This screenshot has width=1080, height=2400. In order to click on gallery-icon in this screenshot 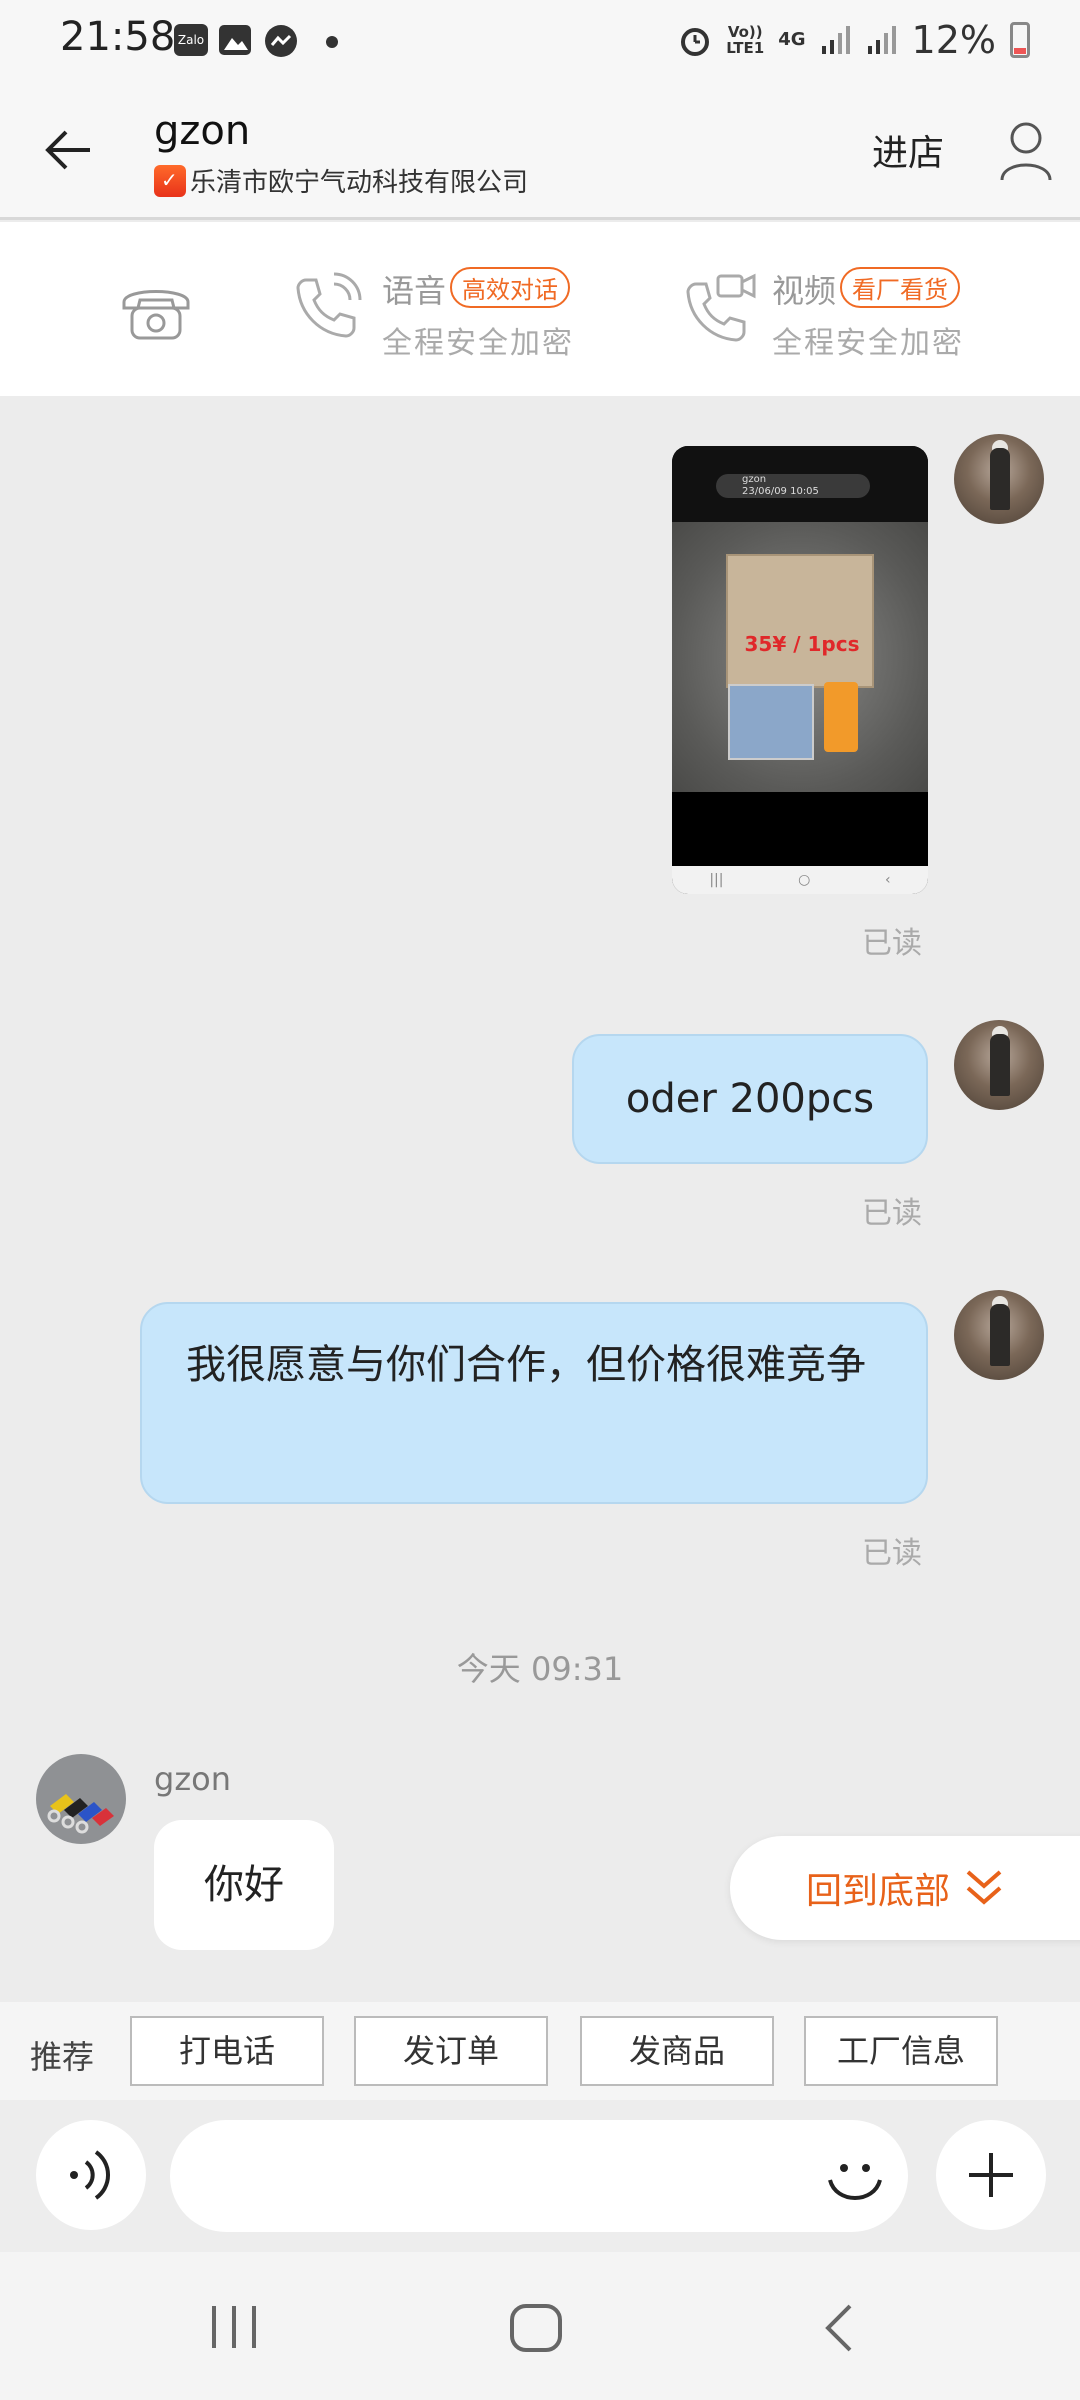, I will do `click(235, 40)`.